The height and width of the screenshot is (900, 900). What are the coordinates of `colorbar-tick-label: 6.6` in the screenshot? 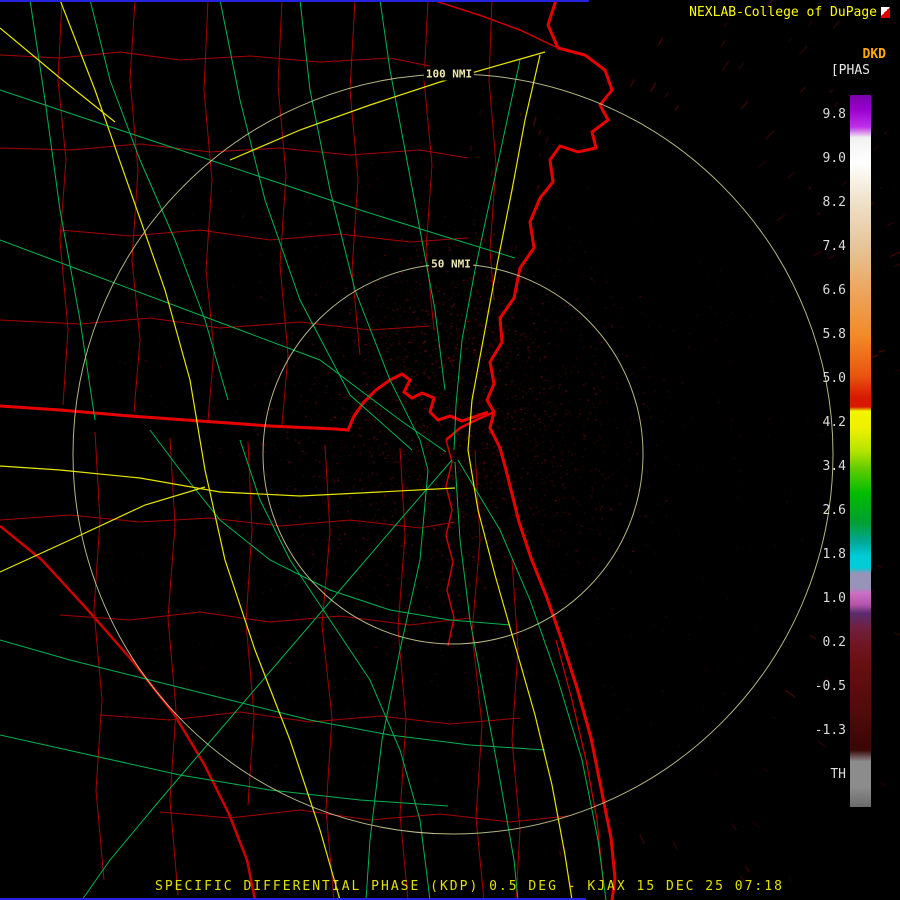 It's located at (834, 290).